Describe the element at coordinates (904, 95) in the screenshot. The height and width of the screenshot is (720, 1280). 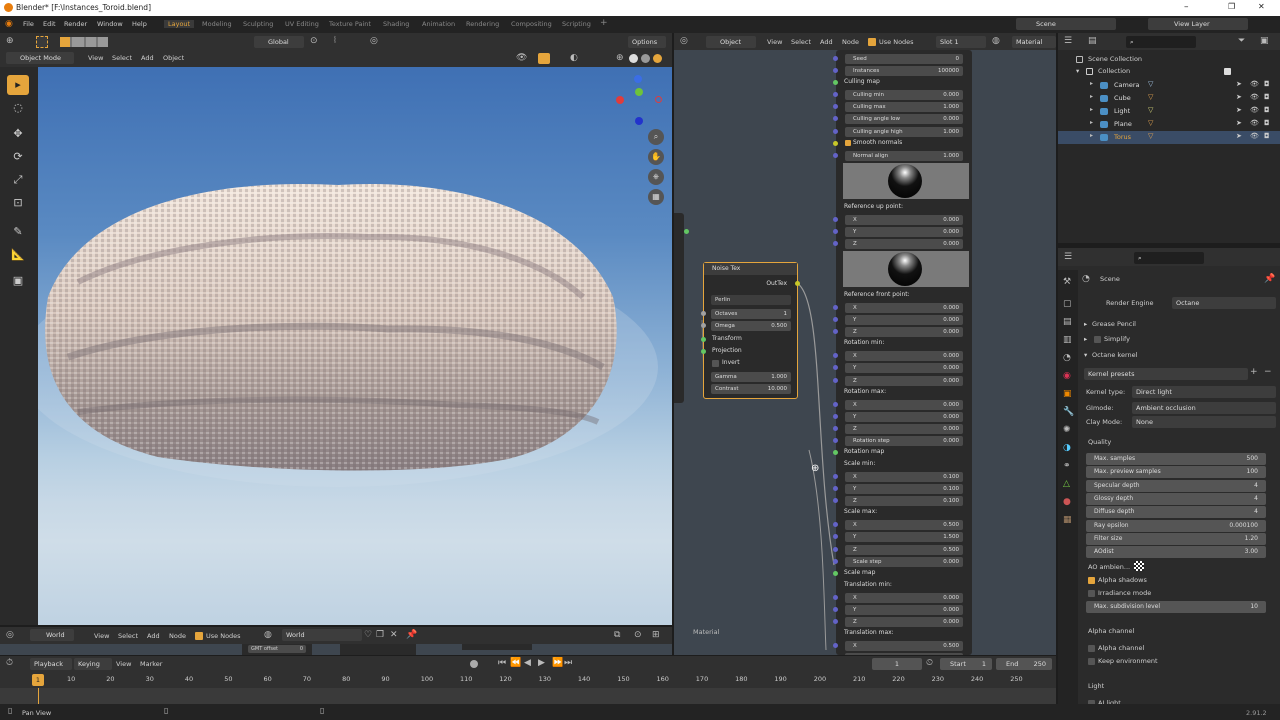
I see `scatter-field: Culling min 0.000` at that location.